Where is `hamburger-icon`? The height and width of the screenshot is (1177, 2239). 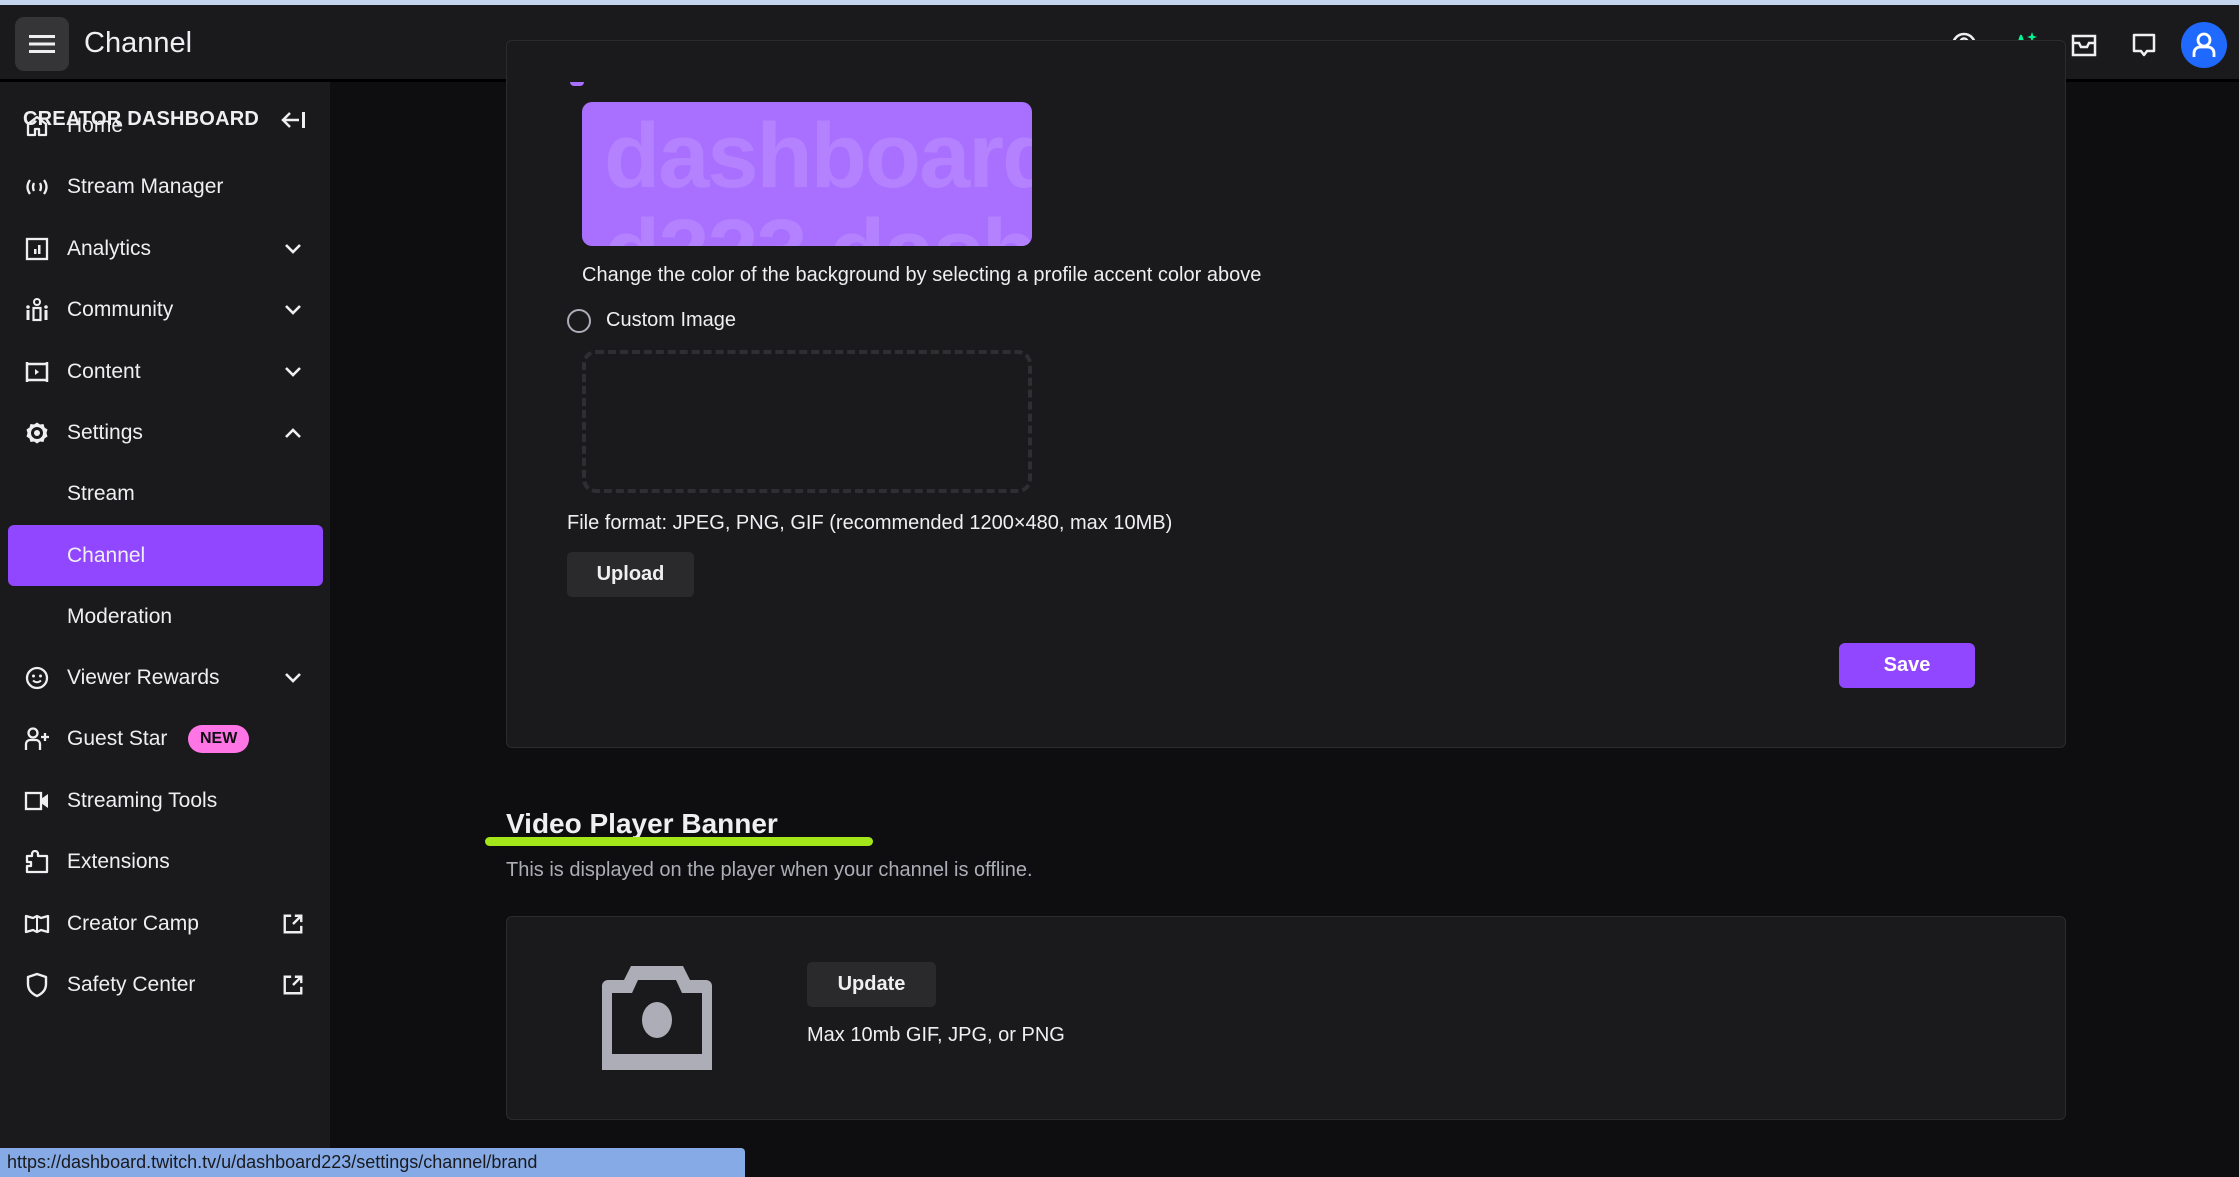
hamburger-icon is located at coordinates (42, 44).